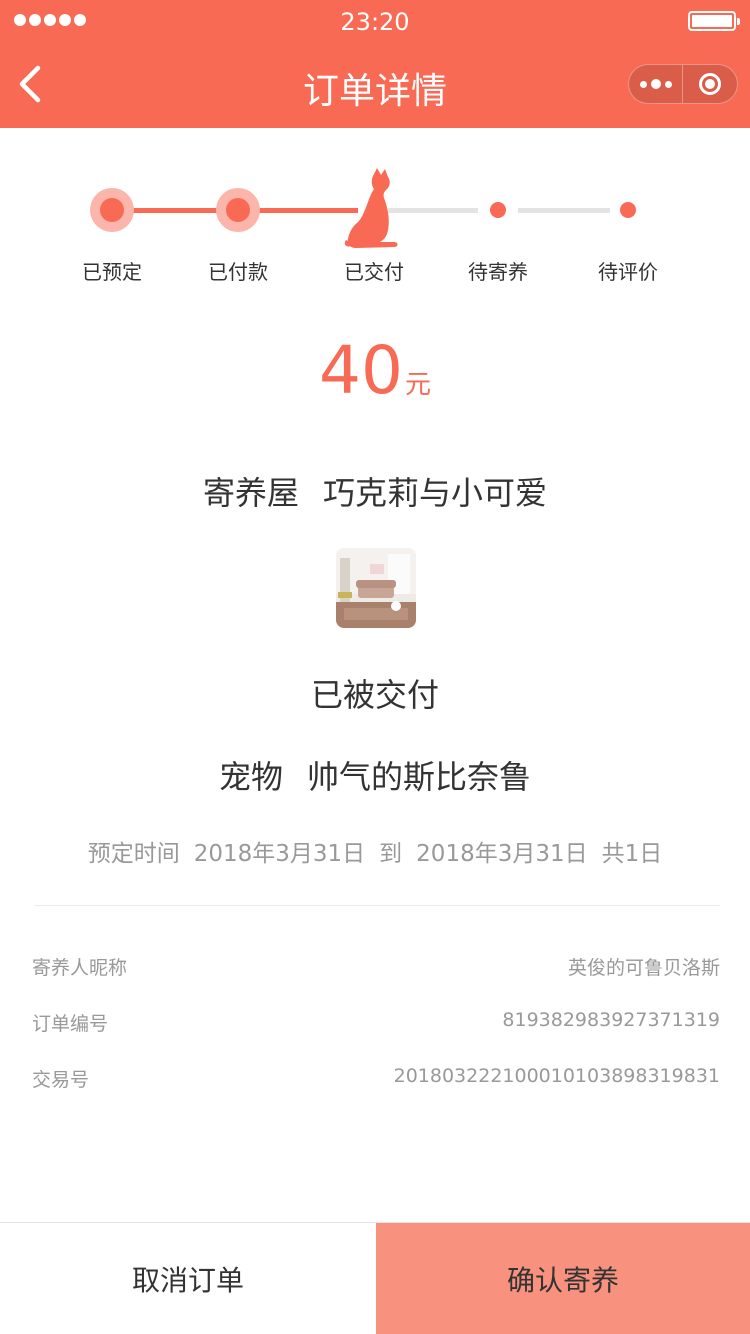  What do you see at coordinates (376, 973) in the screenshot?
I see `detail-row-nickname: 寄养人昵称 英俊的可鲁贝洛斯` at bounding box center [376, 973].